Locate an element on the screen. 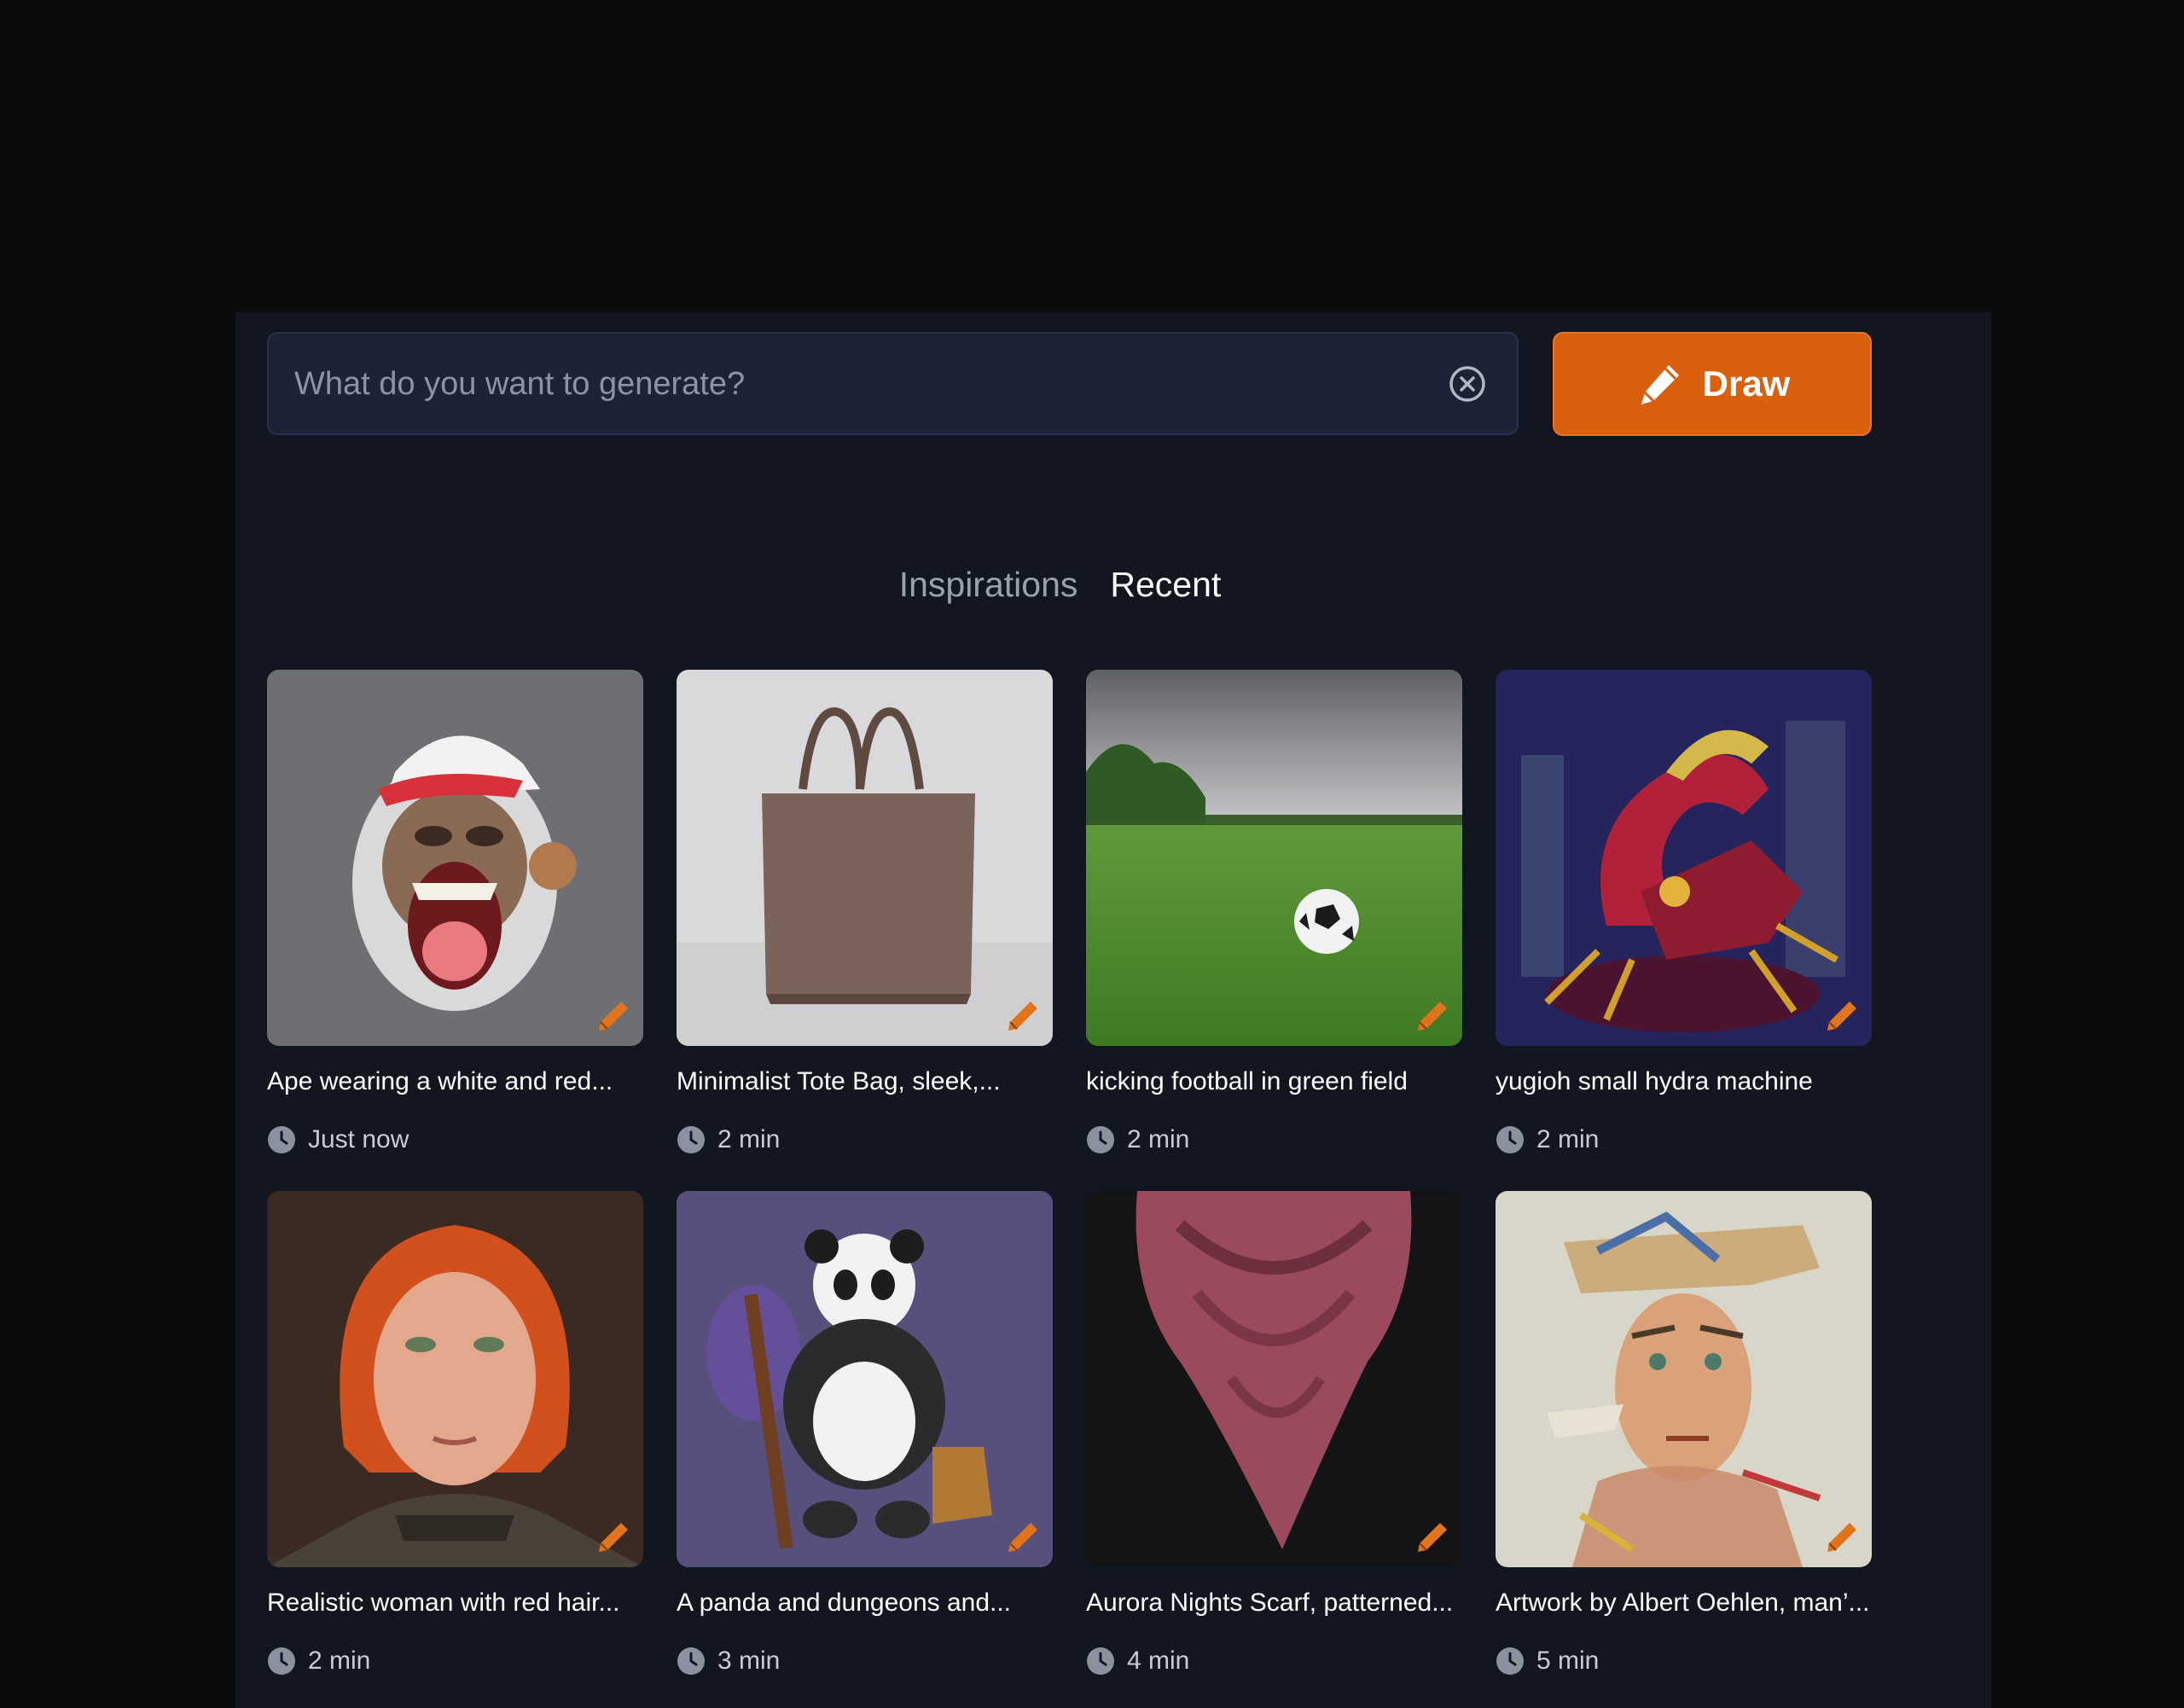  gallery-card: kicking football in green field 2 min is located at coordinates (1274, 914).